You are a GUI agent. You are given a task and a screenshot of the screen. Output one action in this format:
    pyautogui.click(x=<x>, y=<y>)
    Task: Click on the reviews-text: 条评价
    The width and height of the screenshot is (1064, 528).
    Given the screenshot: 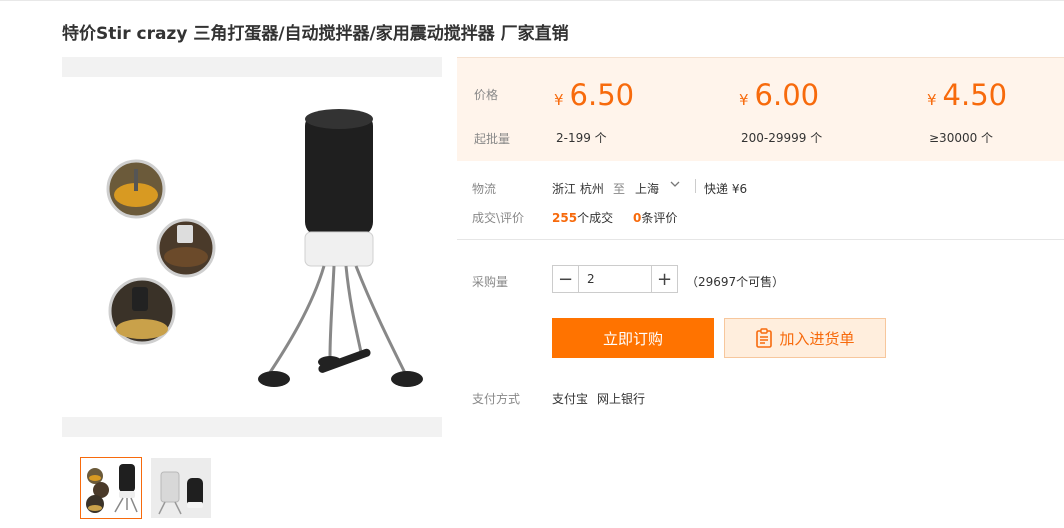 What is the action you would take?
    pyautogui.click(x=659, y=218)
    